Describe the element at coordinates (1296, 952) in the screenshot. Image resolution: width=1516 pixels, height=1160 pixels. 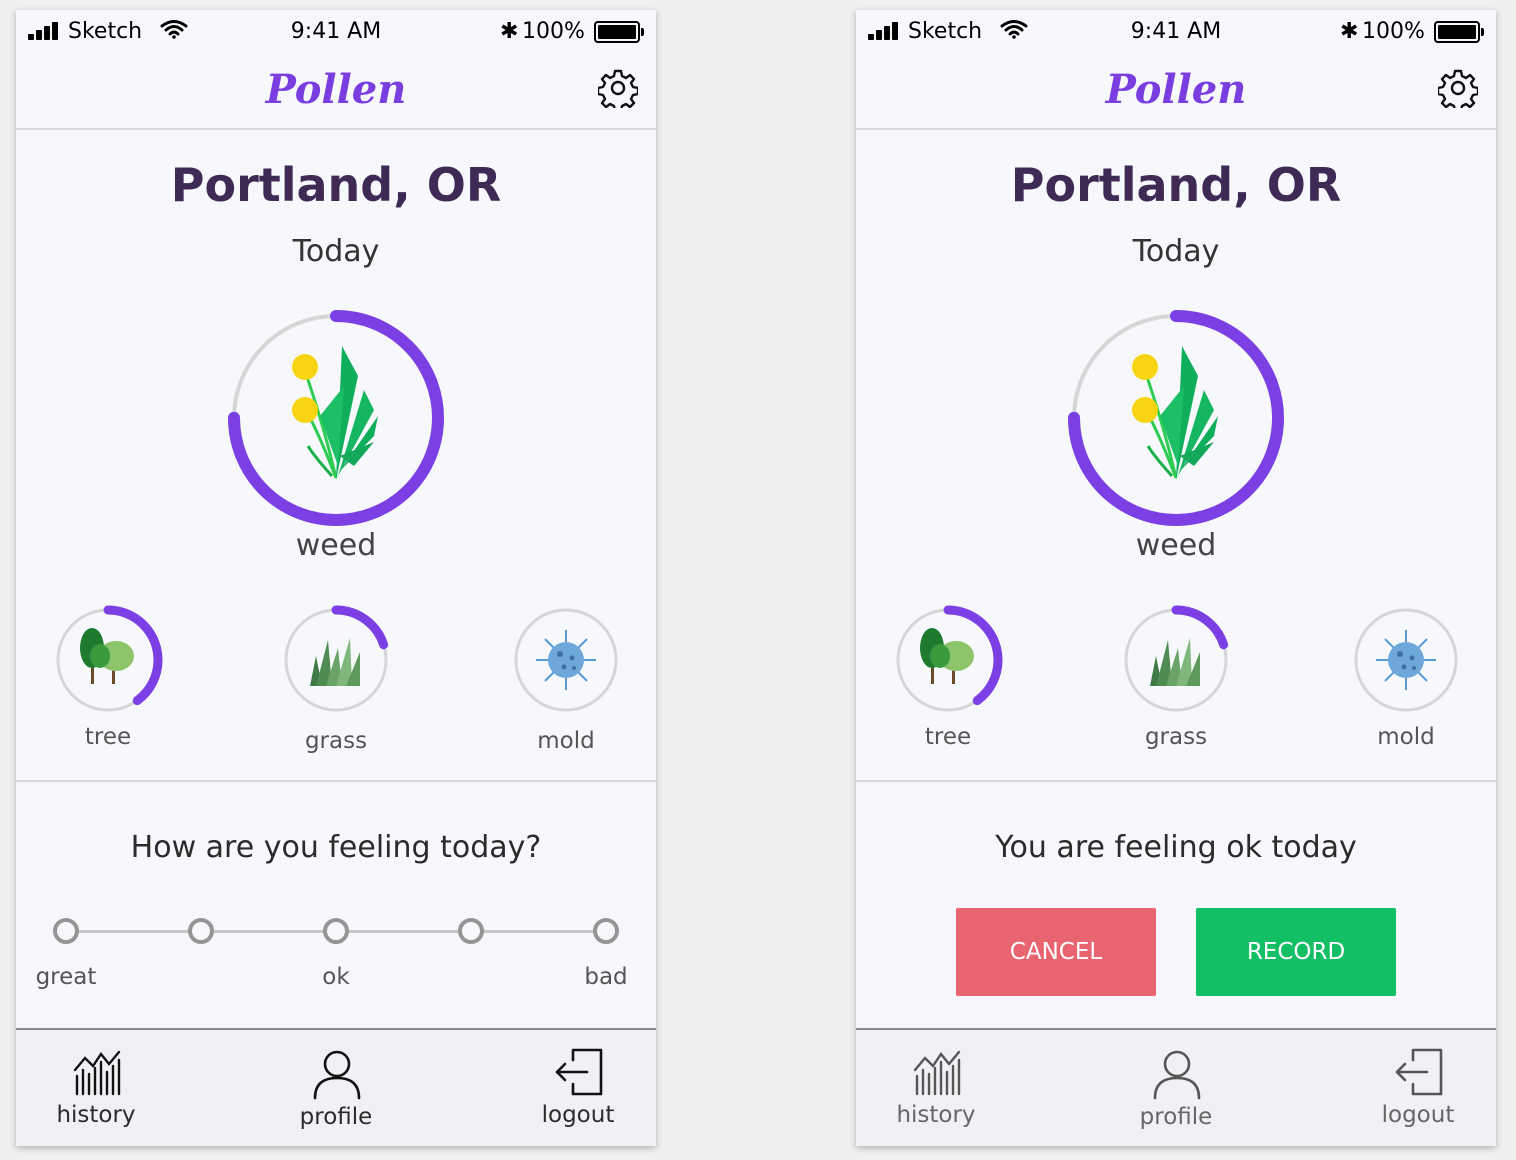
I see `record-button: RECORD` at that location.